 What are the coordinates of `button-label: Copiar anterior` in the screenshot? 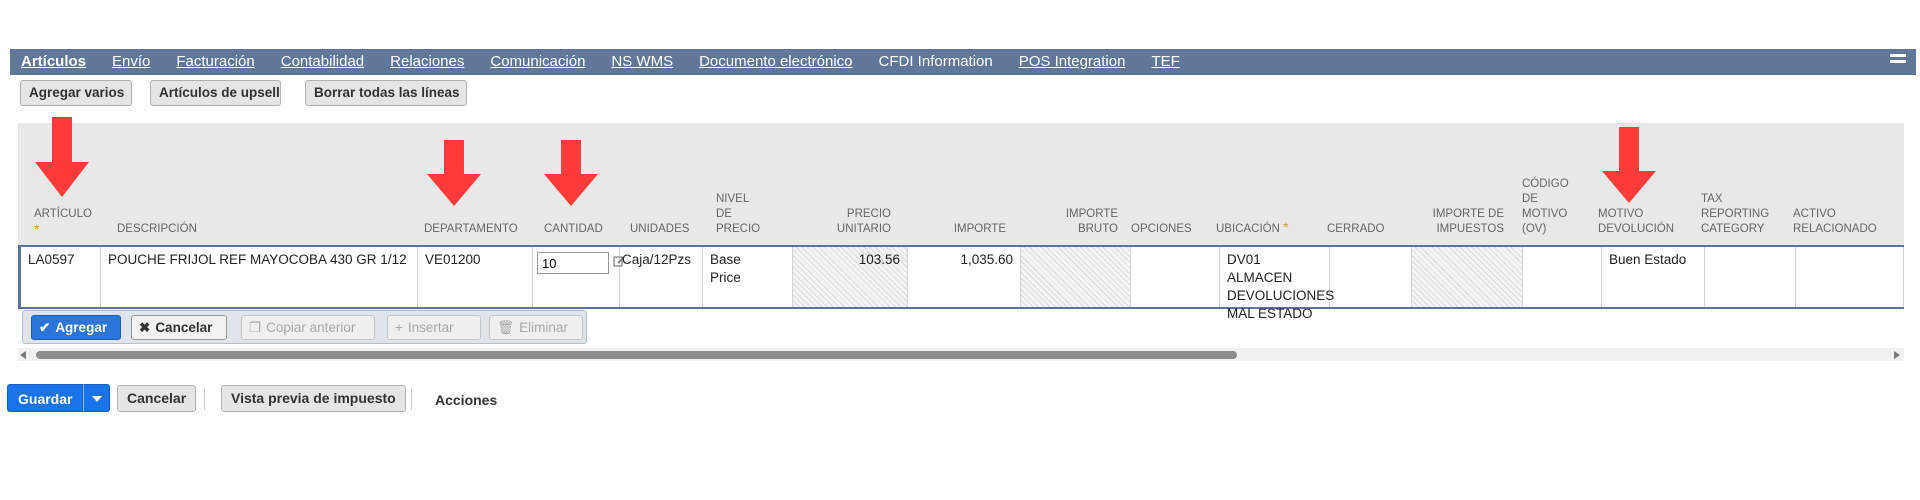 It's located at (311, 327).